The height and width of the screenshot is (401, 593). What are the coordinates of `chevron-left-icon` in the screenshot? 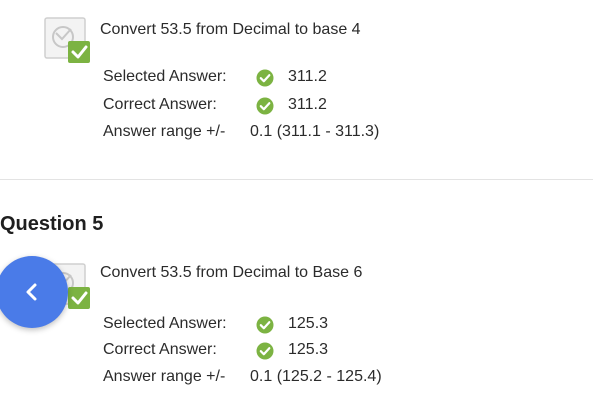 It's located at (31, 292).